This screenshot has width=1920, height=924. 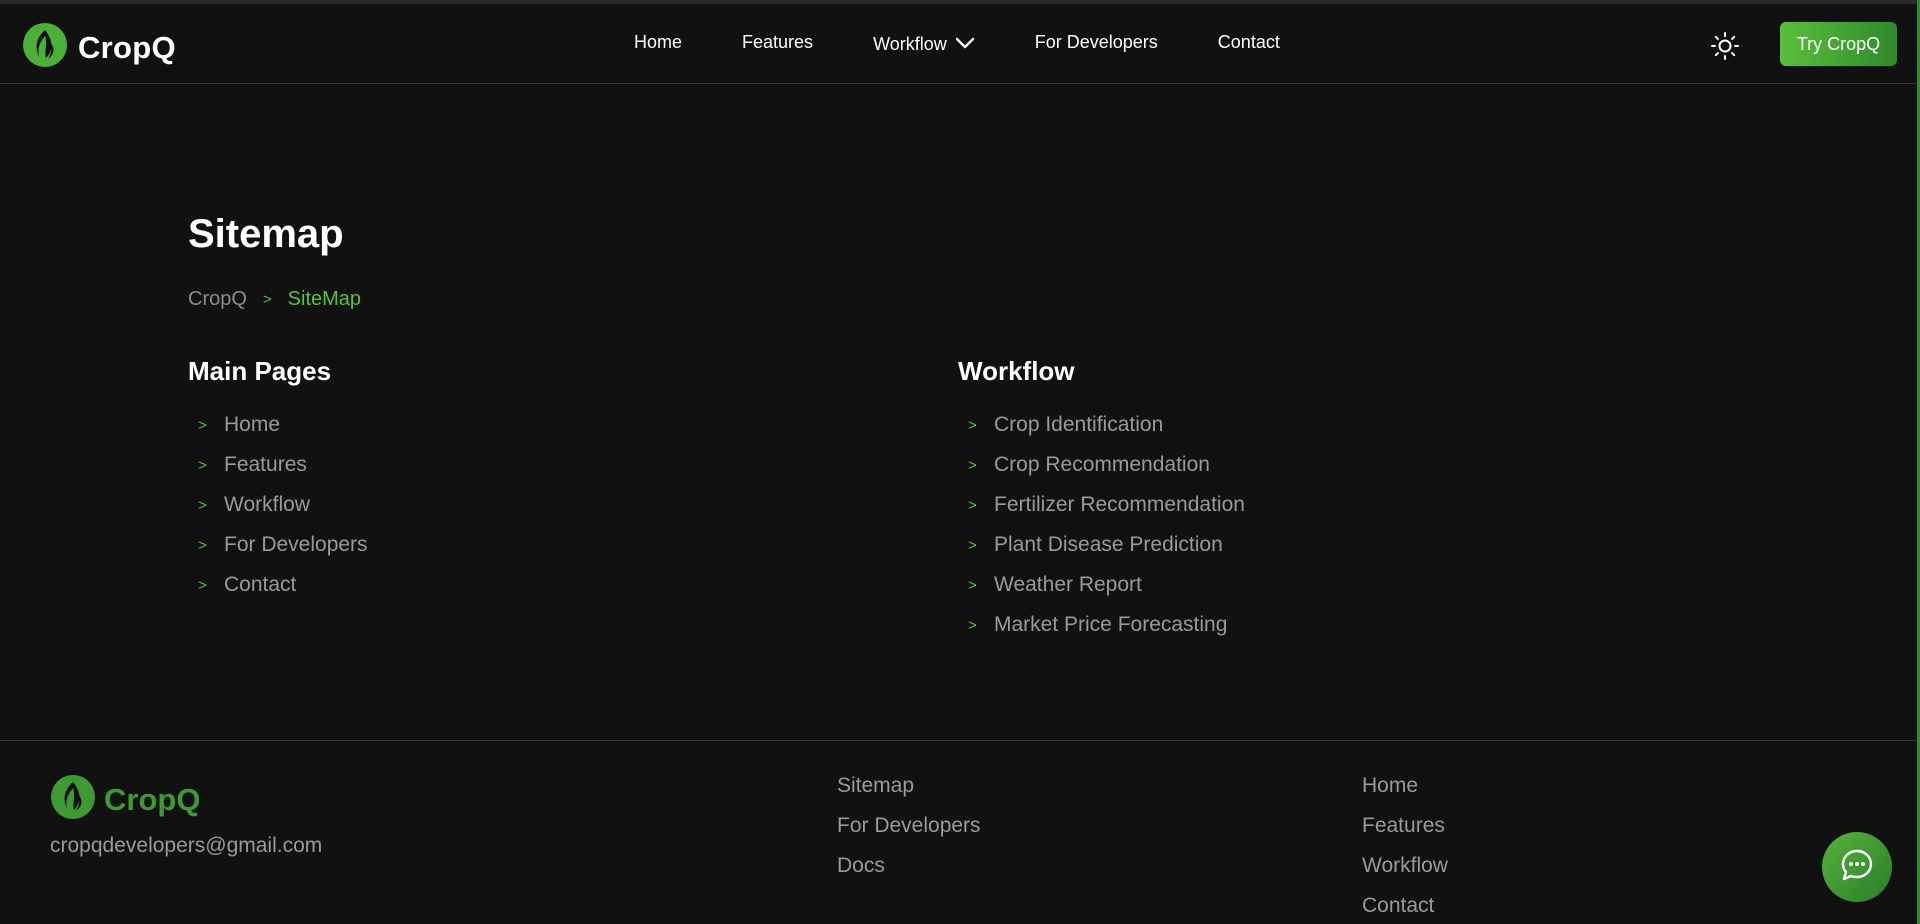 What do you see at coordinates (909, 874) in the screenshot?
I see `footer-link-docs: Docs` at bounding box center [909, 874].